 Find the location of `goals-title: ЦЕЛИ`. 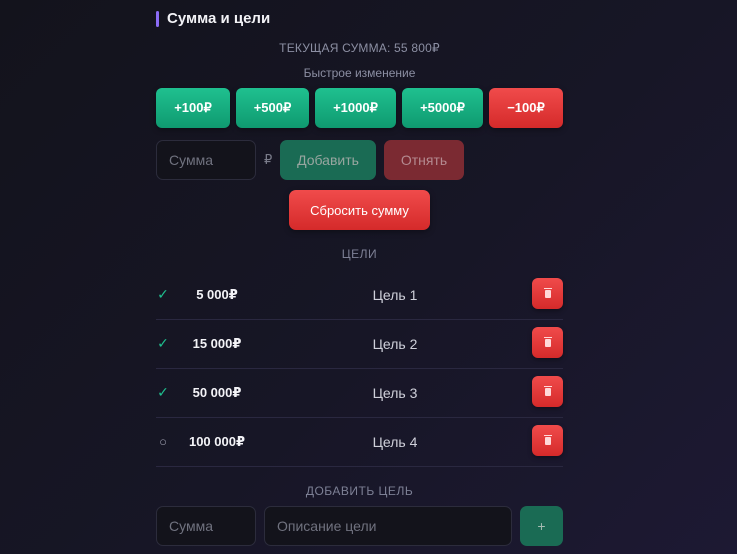

goals-title: ЦЕЛИ is located at coordinates (359, 254).